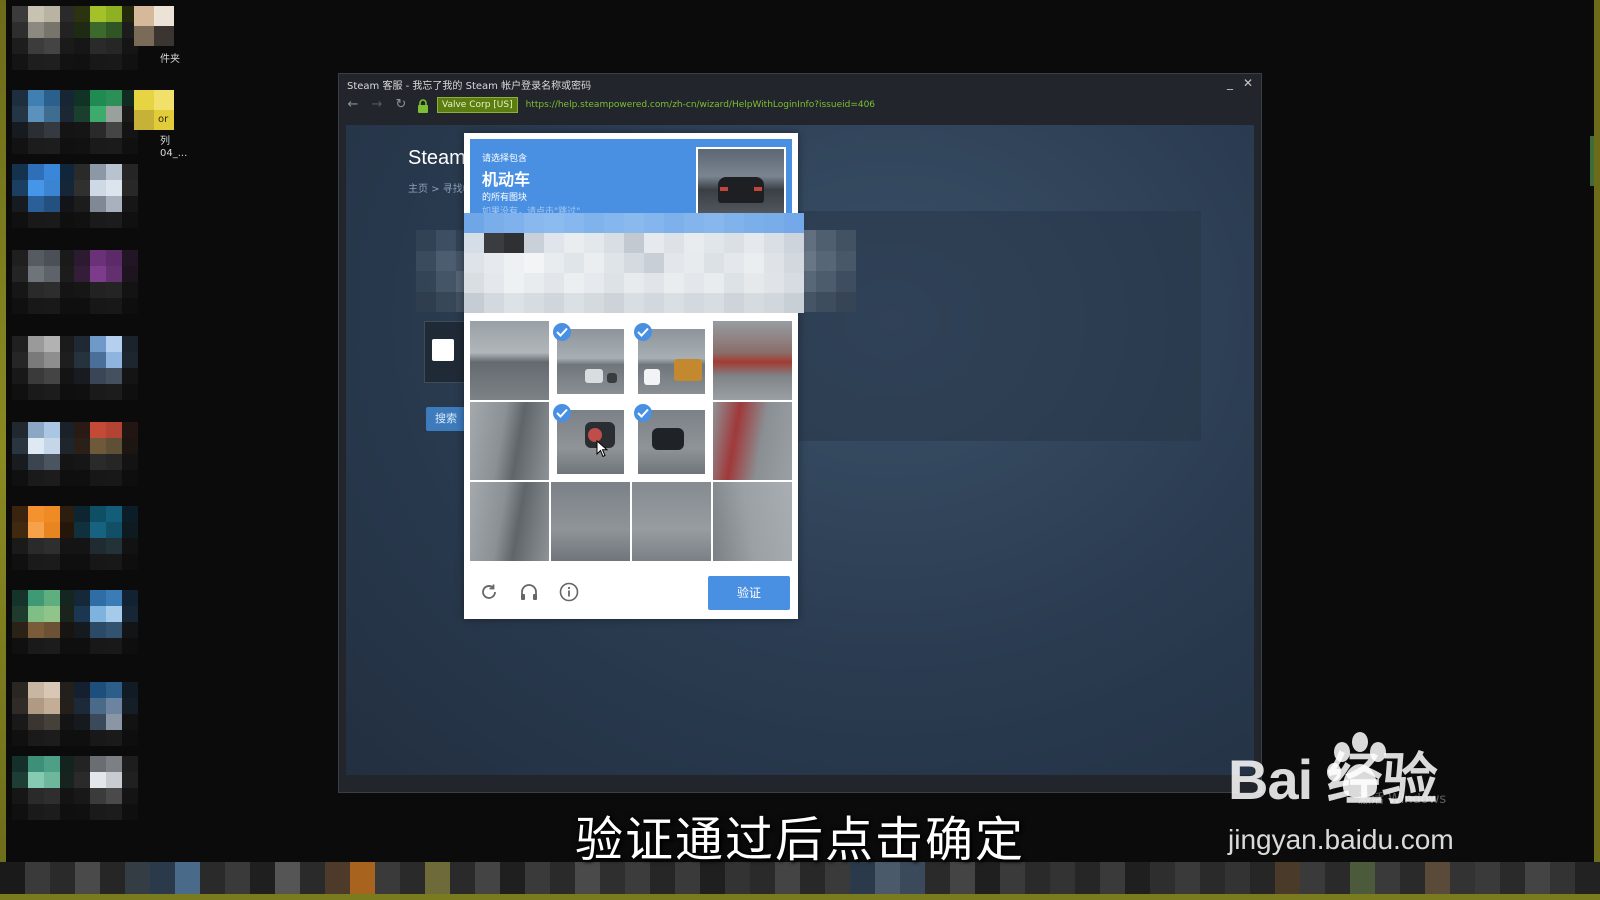  What do you see at coordinates (1230, 83) in the screenshot?
I see `minimize-button: _` at bounding box center [1230, 83].